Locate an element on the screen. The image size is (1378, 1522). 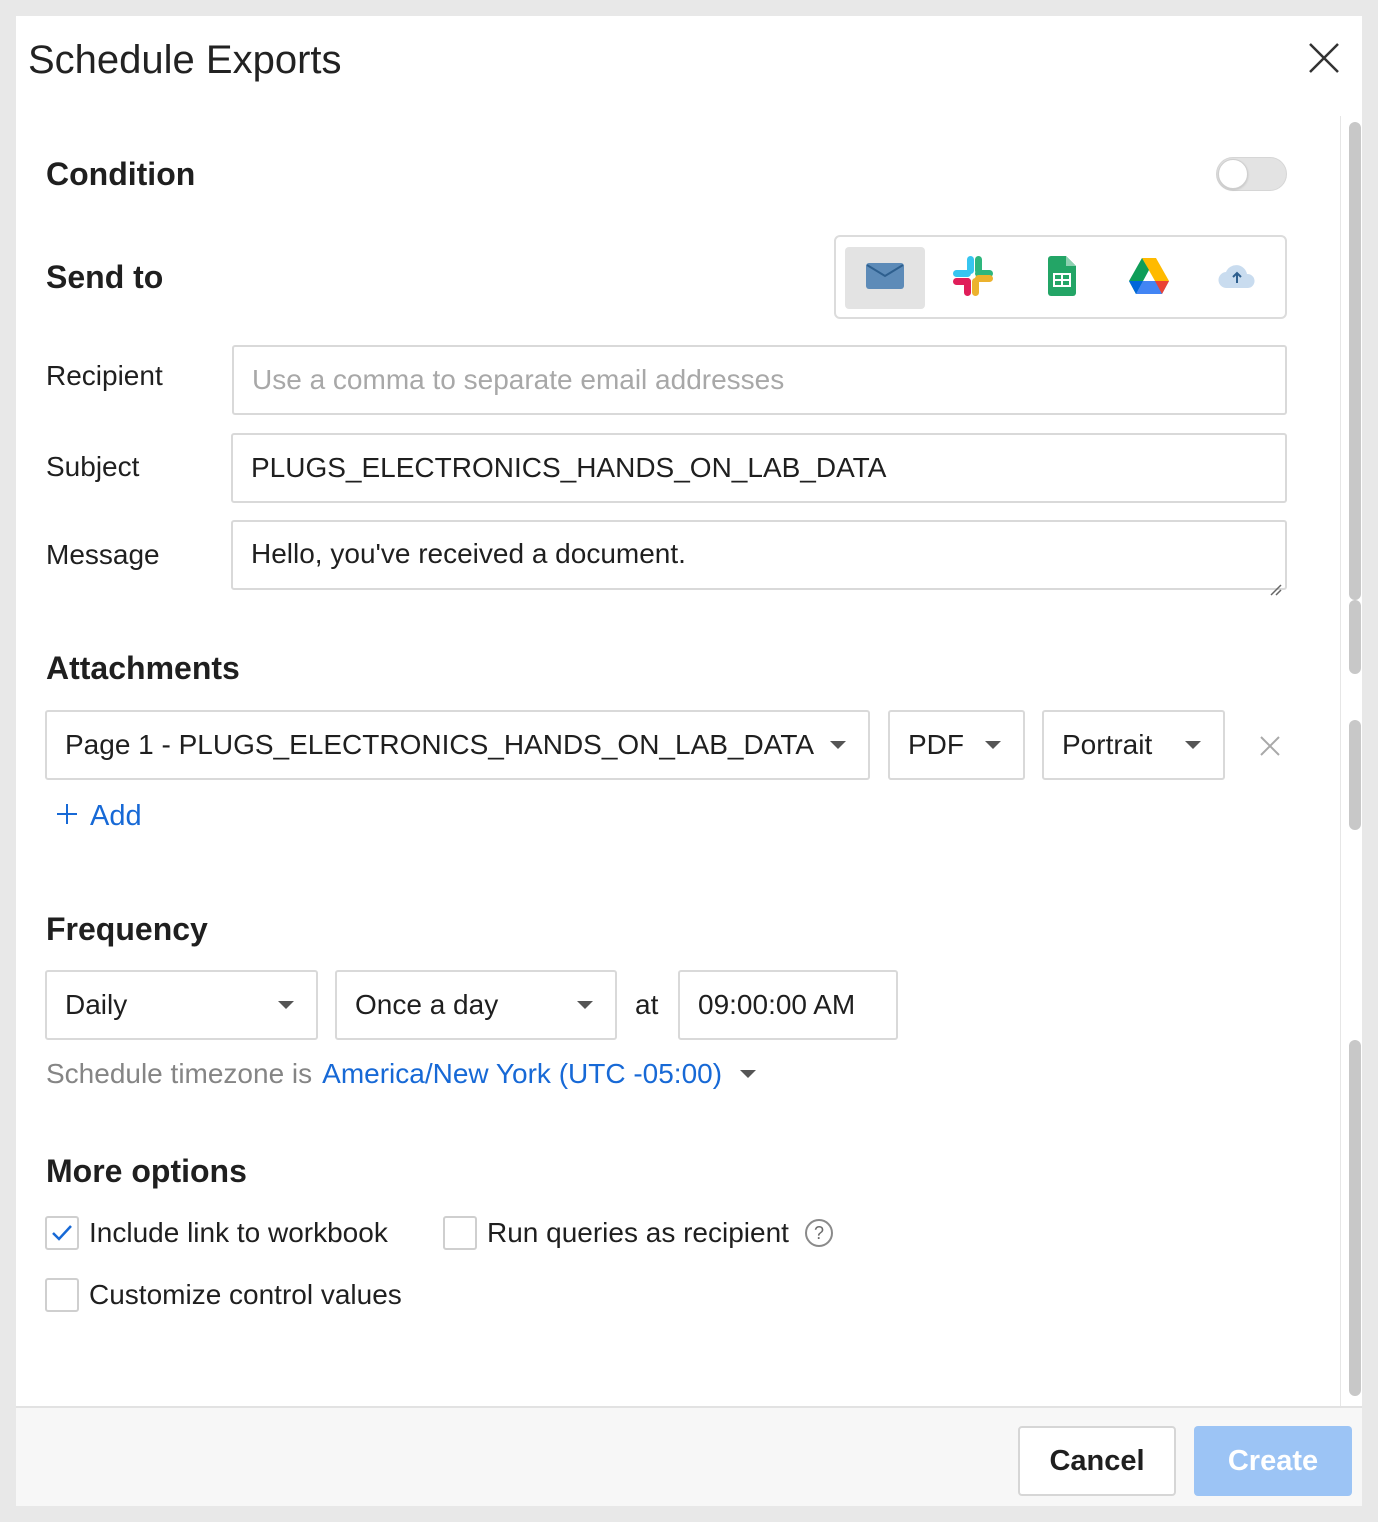
cloud-upload-icon is located at coordinates (1237, 278).